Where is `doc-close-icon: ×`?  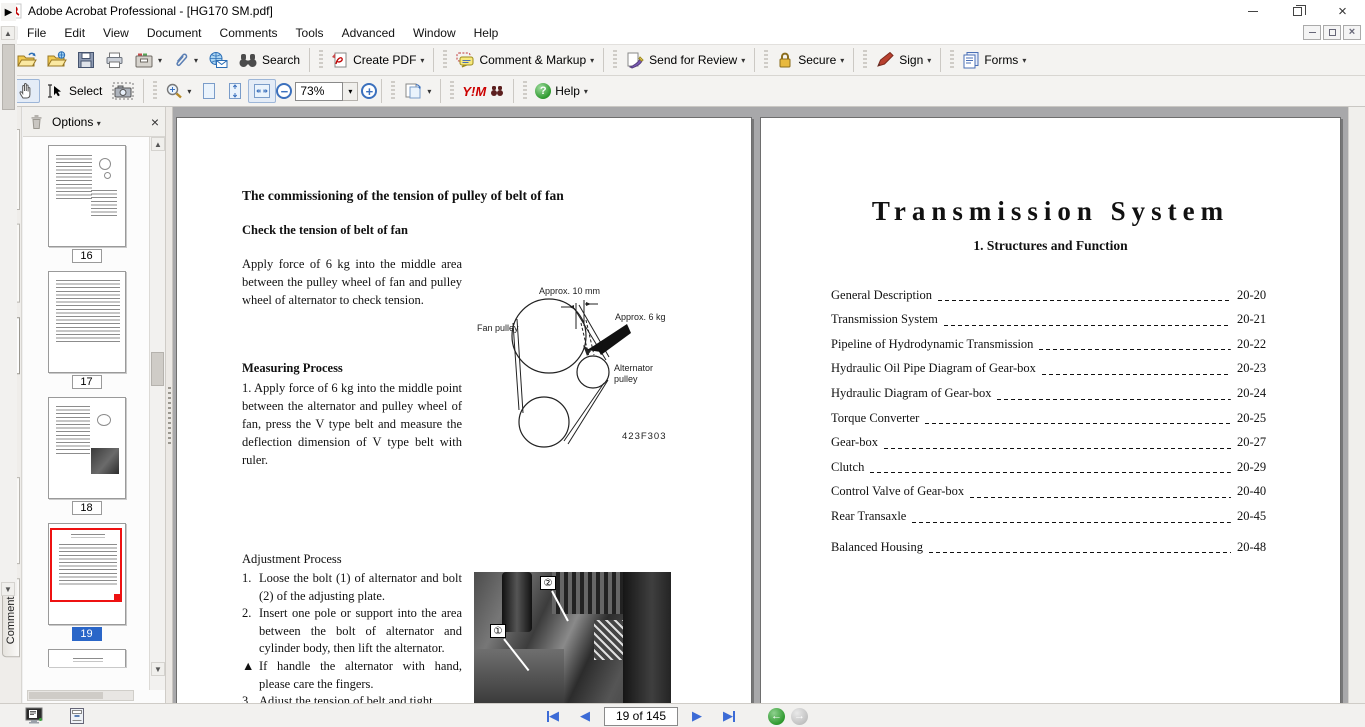
doc-close-icon: × is located at coordinates (1352, 32).